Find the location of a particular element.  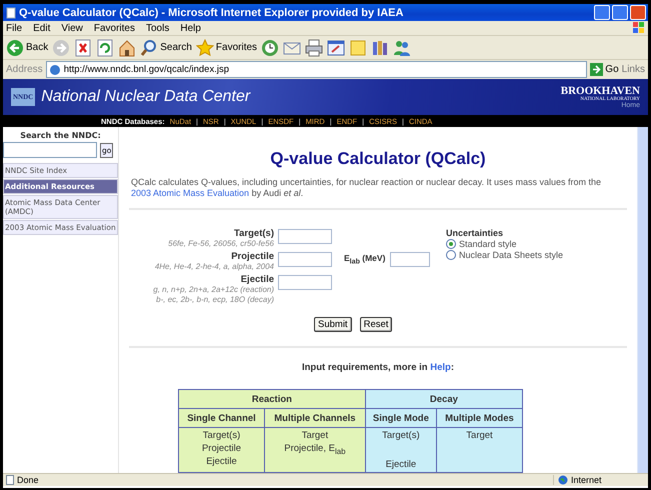

back-icon is located at coordinates (15, 47).